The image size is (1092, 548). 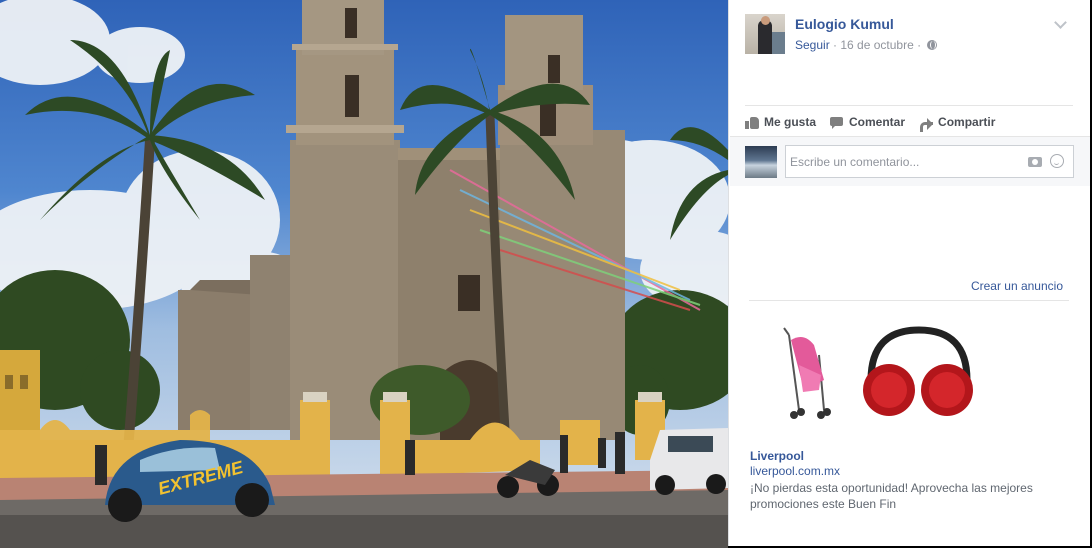 What do you see at coordinates (812, 45) in the screenshot?
I see `follow-link: Seguir` at bounding box center [812, 45].